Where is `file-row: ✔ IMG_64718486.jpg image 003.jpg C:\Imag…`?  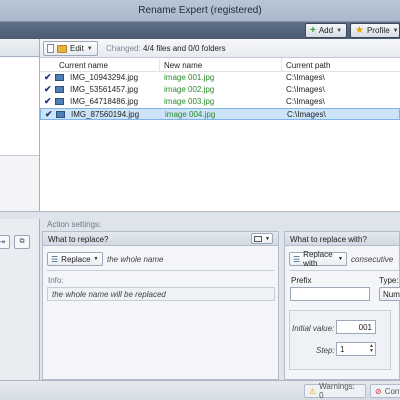
file-row: ✔ IMG_64718486.jpg image 003.jpg C:\Imag… is located at coordinates (220, 102).